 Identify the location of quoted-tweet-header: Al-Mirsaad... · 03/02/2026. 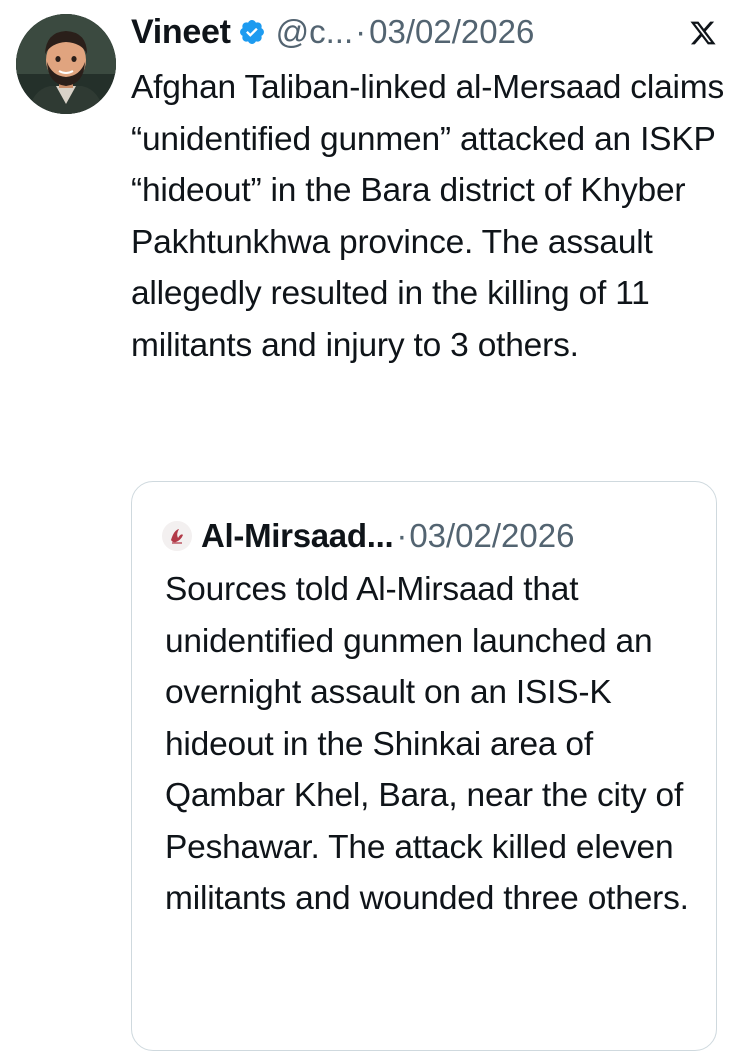
(368, 536).